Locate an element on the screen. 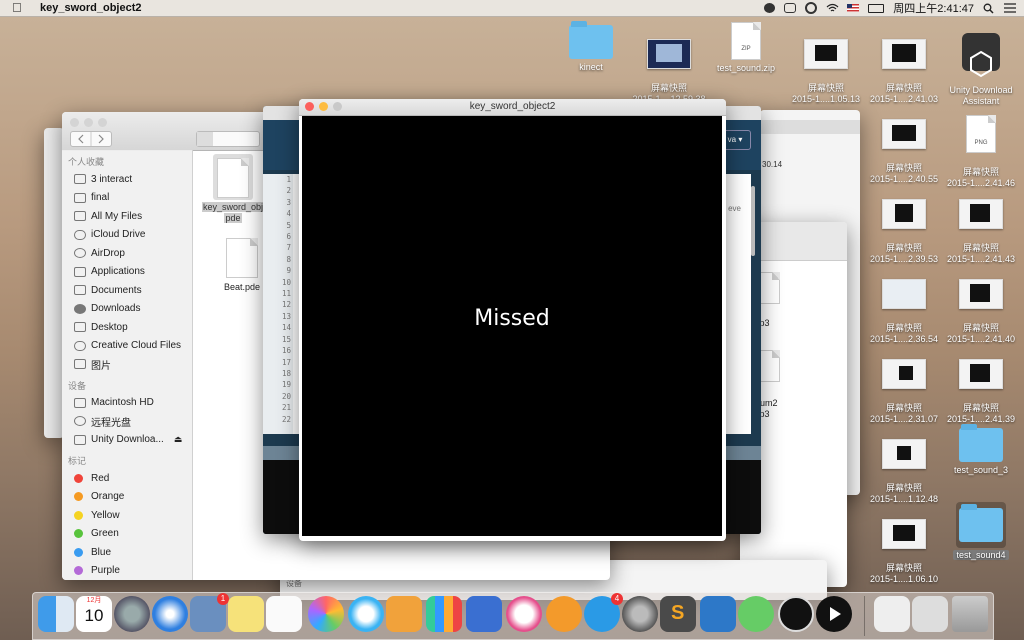 This screenshot has height=640, width=1024. desktop-item-screenshot: 屏幕快照 2015-1....2.39.53 is located at coordinates (904, 226).